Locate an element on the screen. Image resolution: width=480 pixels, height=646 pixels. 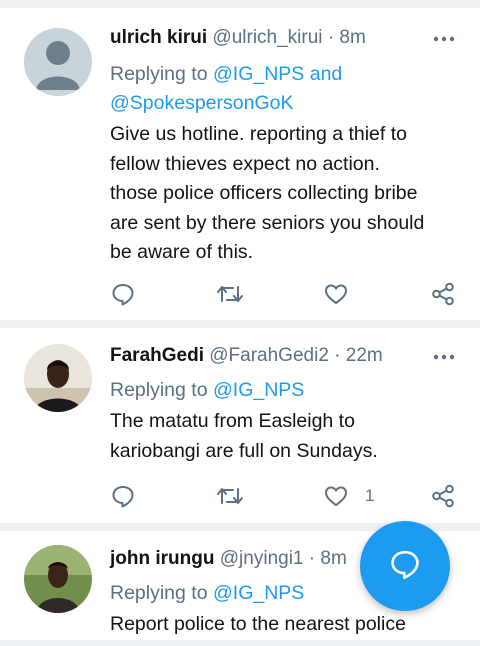
avatar-john-irungu is located at coordinates (58, 579).